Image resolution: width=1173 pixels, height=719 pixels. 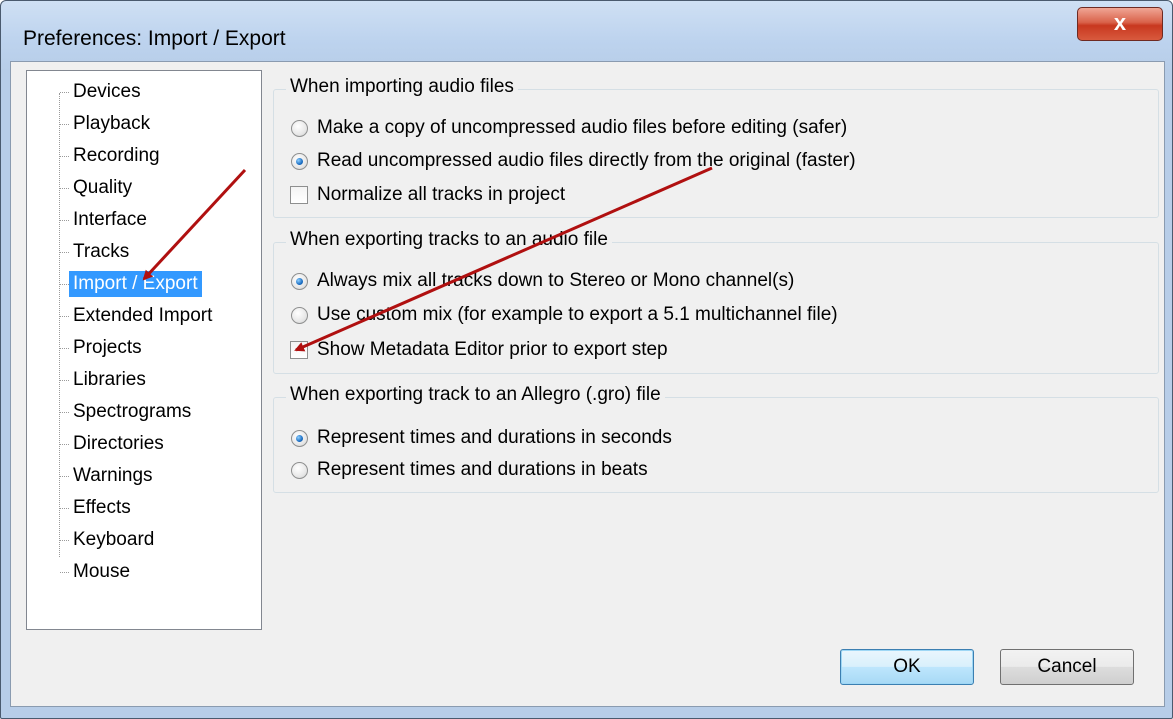 What do you see at coordinates (299, 161) in the screenshot?
I see `read-directly-radio` at bounding box center [299, 161].